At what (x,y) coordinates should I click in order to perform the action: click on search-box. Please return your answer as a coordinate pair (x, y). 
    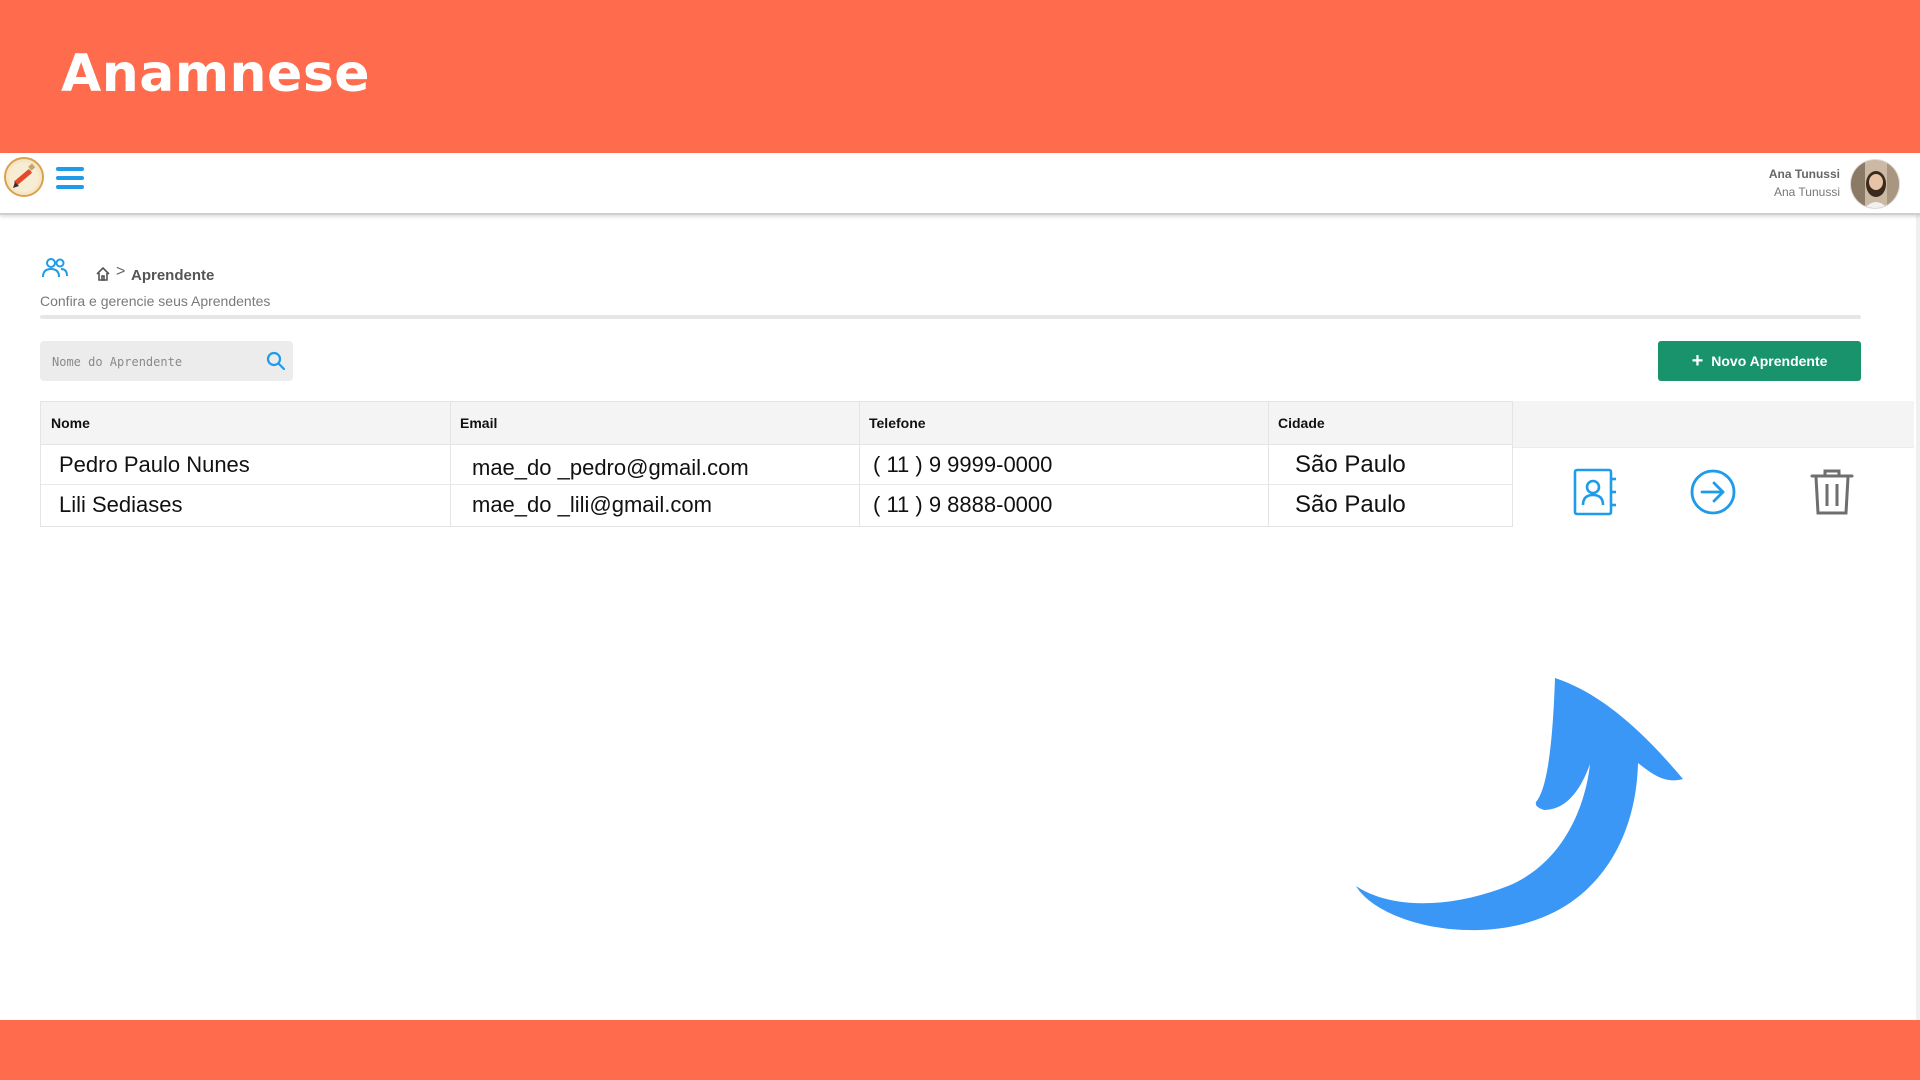
    Looking at the image, I should click on (166, 362).